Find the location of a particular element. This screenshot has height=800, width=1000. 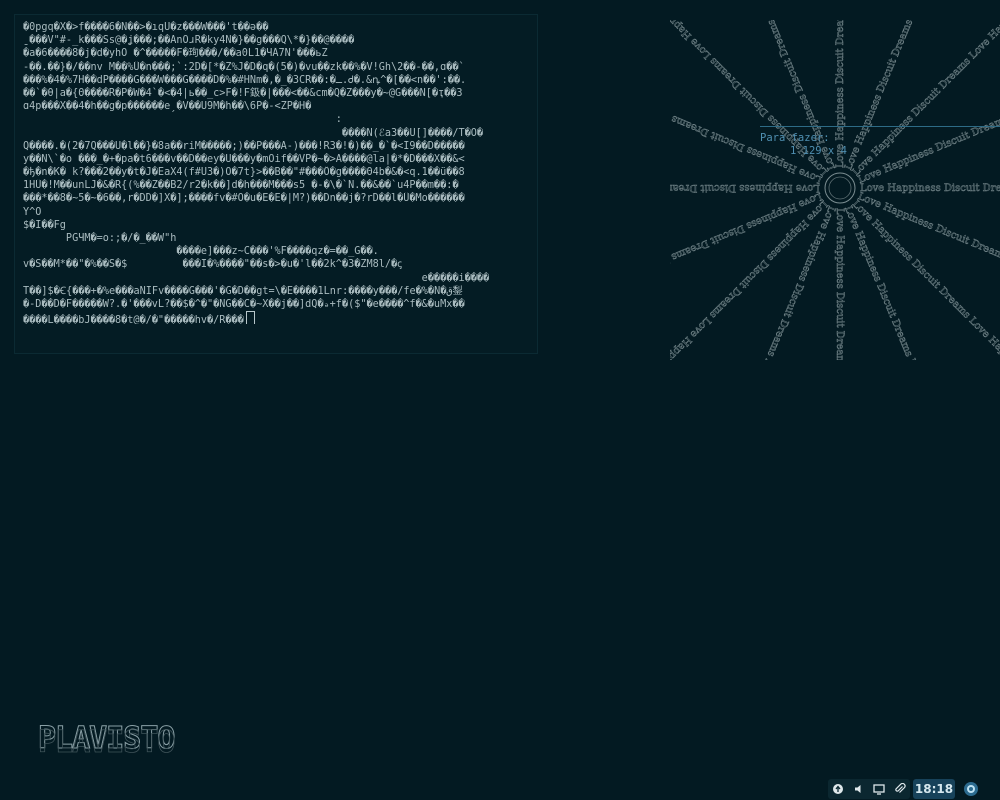

todo-title: Para fazer: is located at coordinates (795, 138).